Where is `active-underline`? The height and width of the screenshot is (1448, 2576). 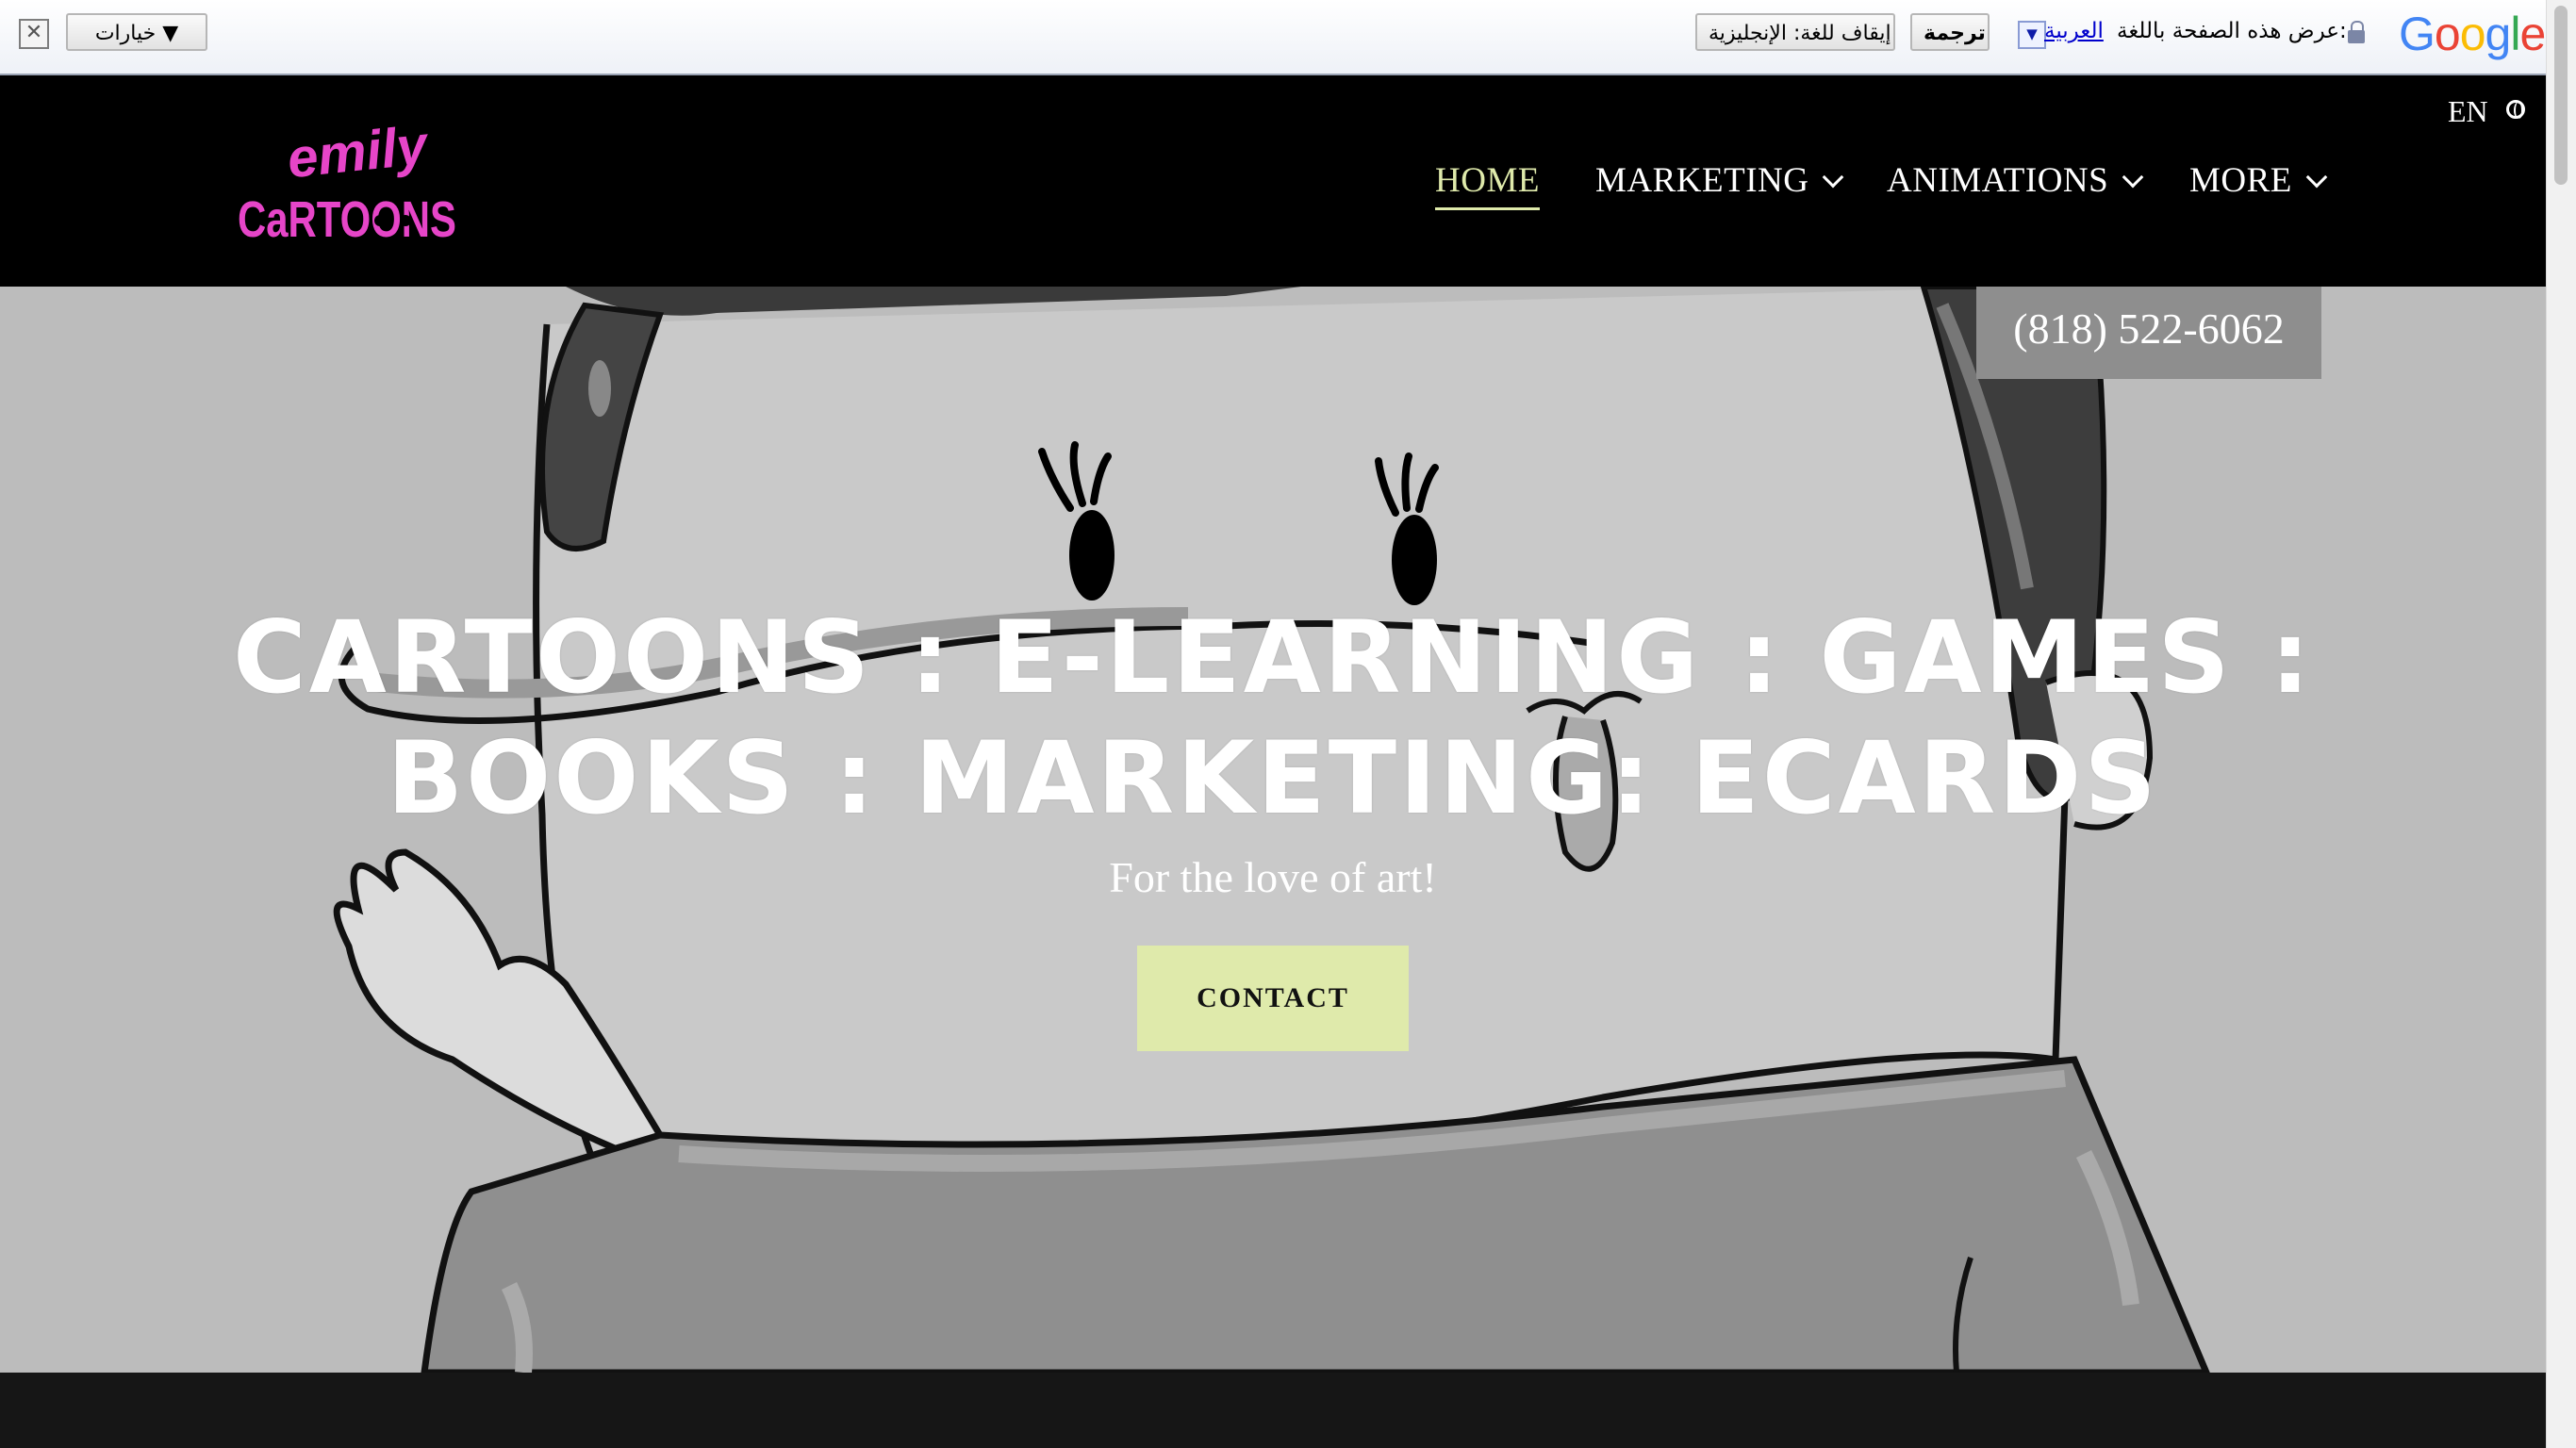 active-underline is located at coordinates (1487, 208).